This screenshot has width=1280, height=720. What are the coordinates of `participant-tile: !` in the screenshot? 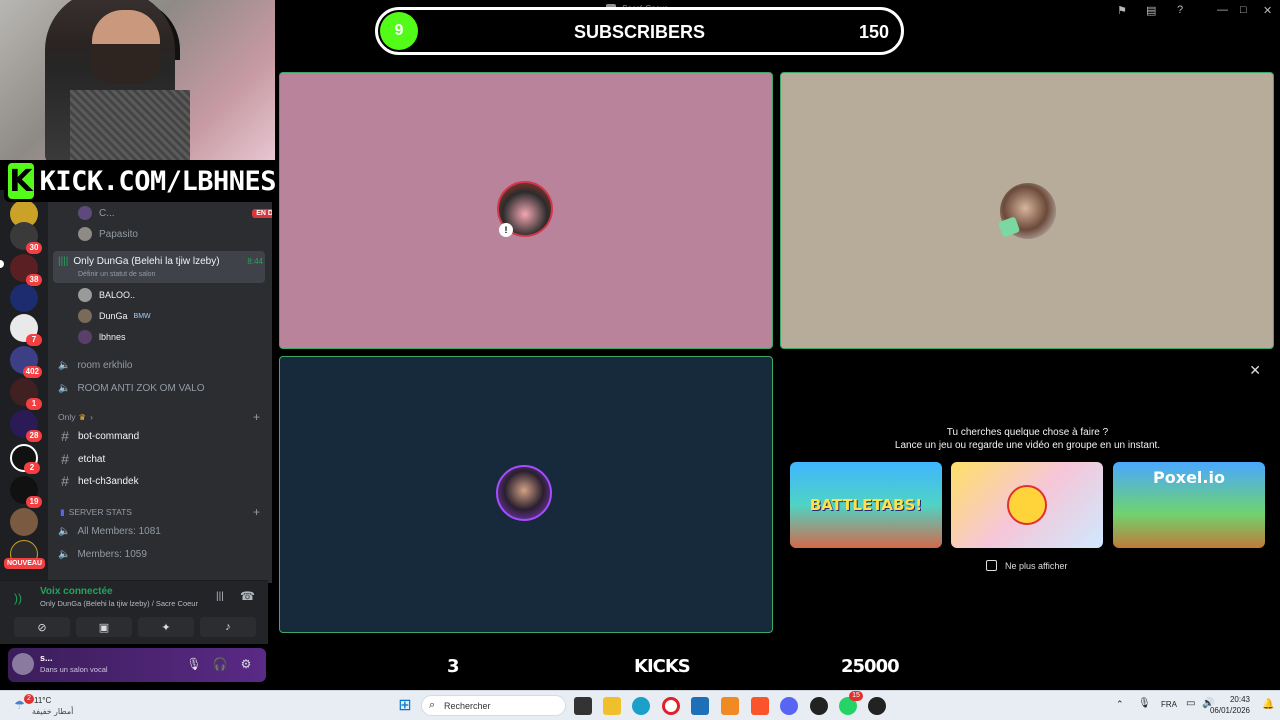 It's located at (526, 210).